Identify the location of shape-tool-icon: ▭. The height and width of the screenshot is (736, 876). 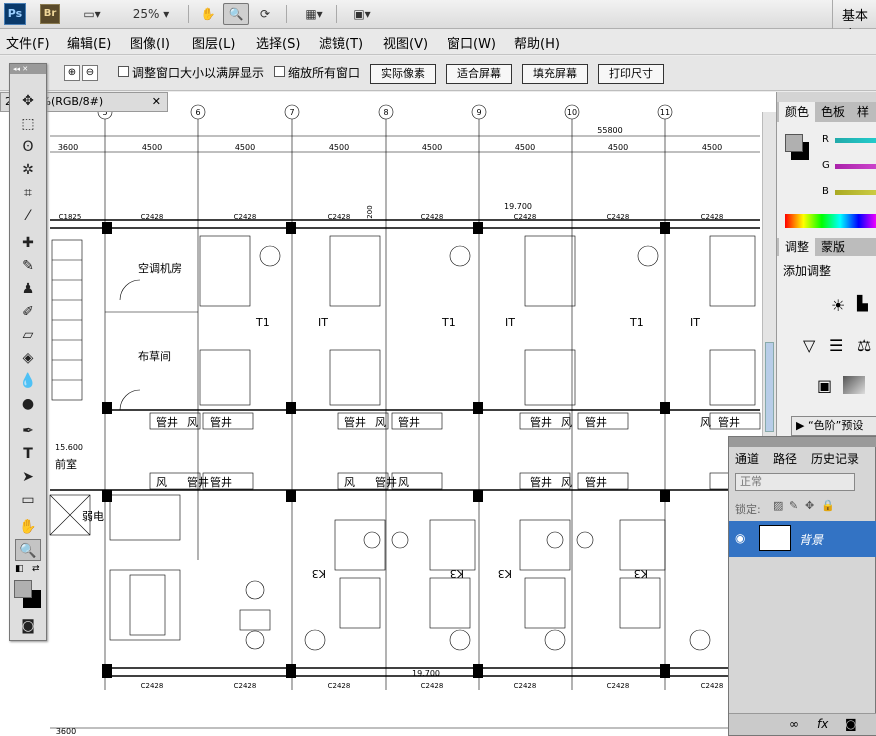
(28, 500).